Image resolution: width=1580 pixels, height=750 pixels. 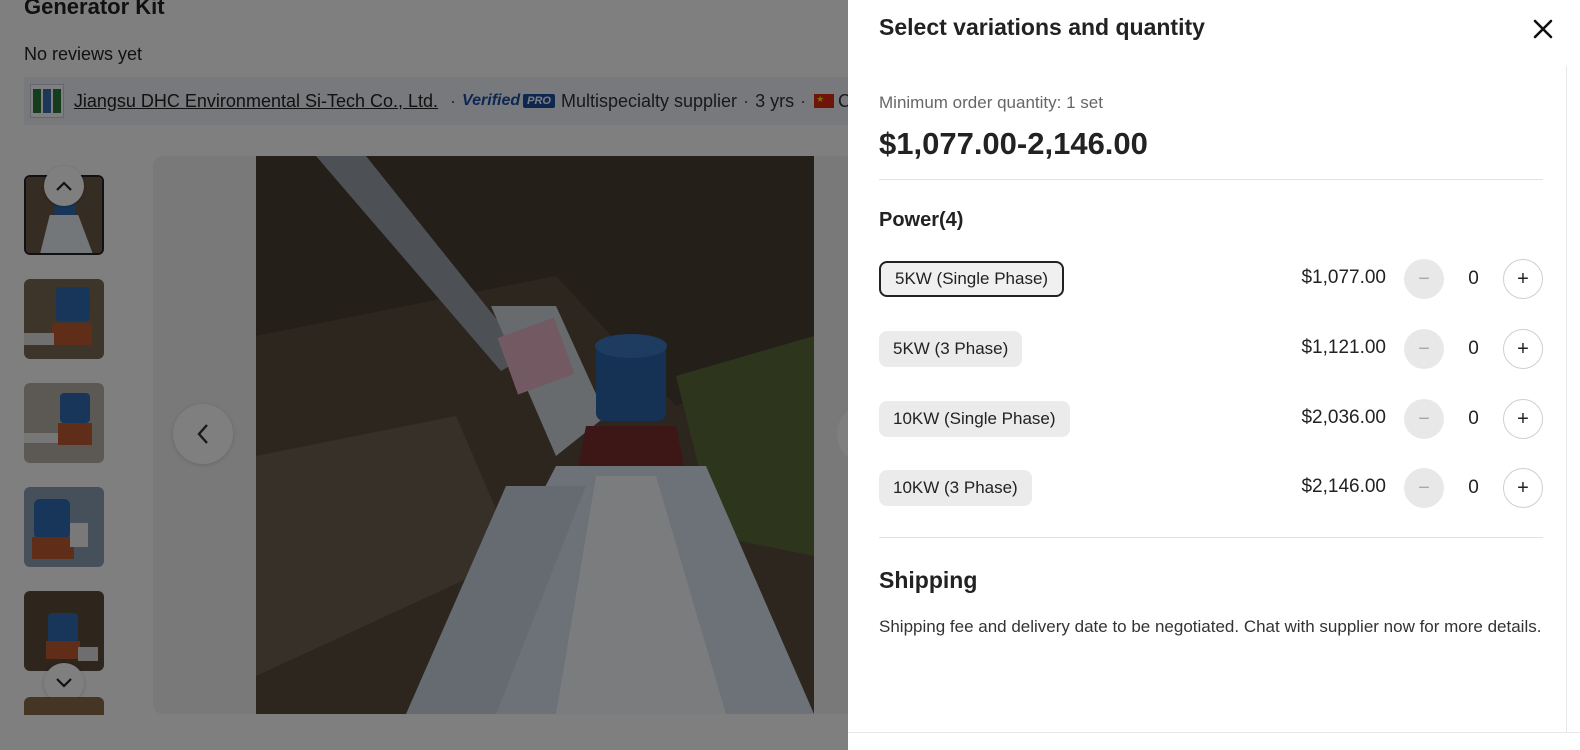 What do you see at coordinates (1343, 347) in the screenshot?
I see `variant-price: $1,121.00` at bounding box center [1343, 347].